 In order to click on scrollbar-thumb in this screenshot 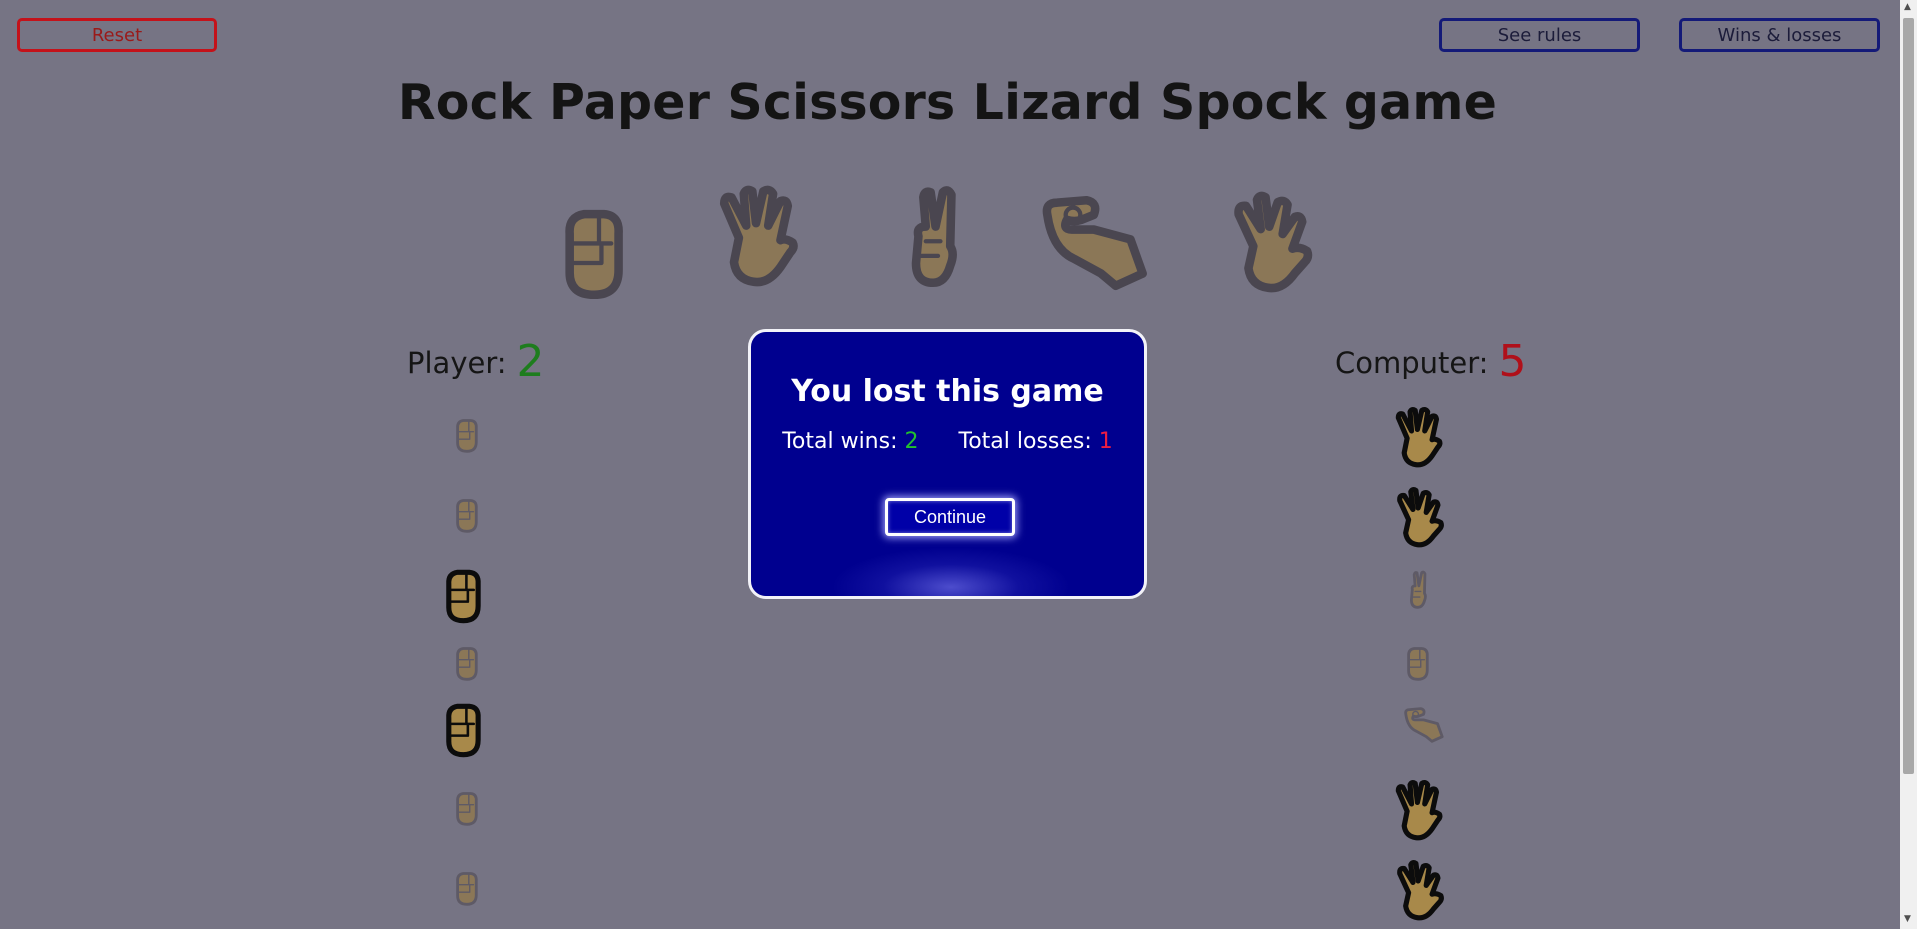, I will do `click(1908, 396)`.